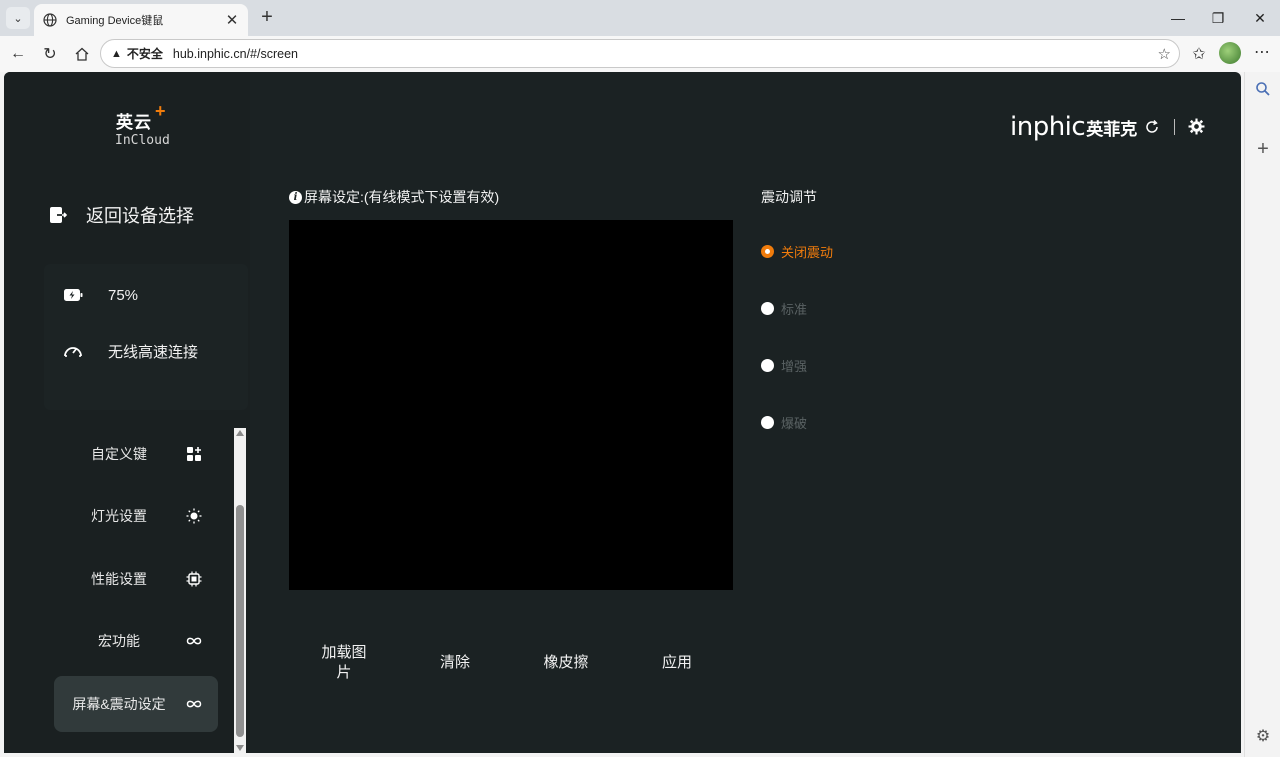 This screenshot has height=757, width=1280. I want to click on battery-level: 75%, so click(123, 295).